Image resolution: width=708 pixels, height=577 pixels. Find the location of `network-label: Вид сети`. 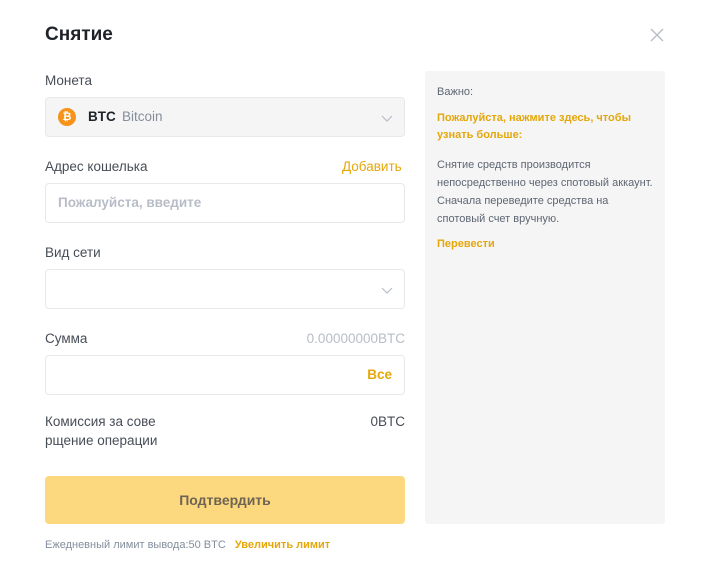

network-label: Вид сети is located at coordinates (73, 252).